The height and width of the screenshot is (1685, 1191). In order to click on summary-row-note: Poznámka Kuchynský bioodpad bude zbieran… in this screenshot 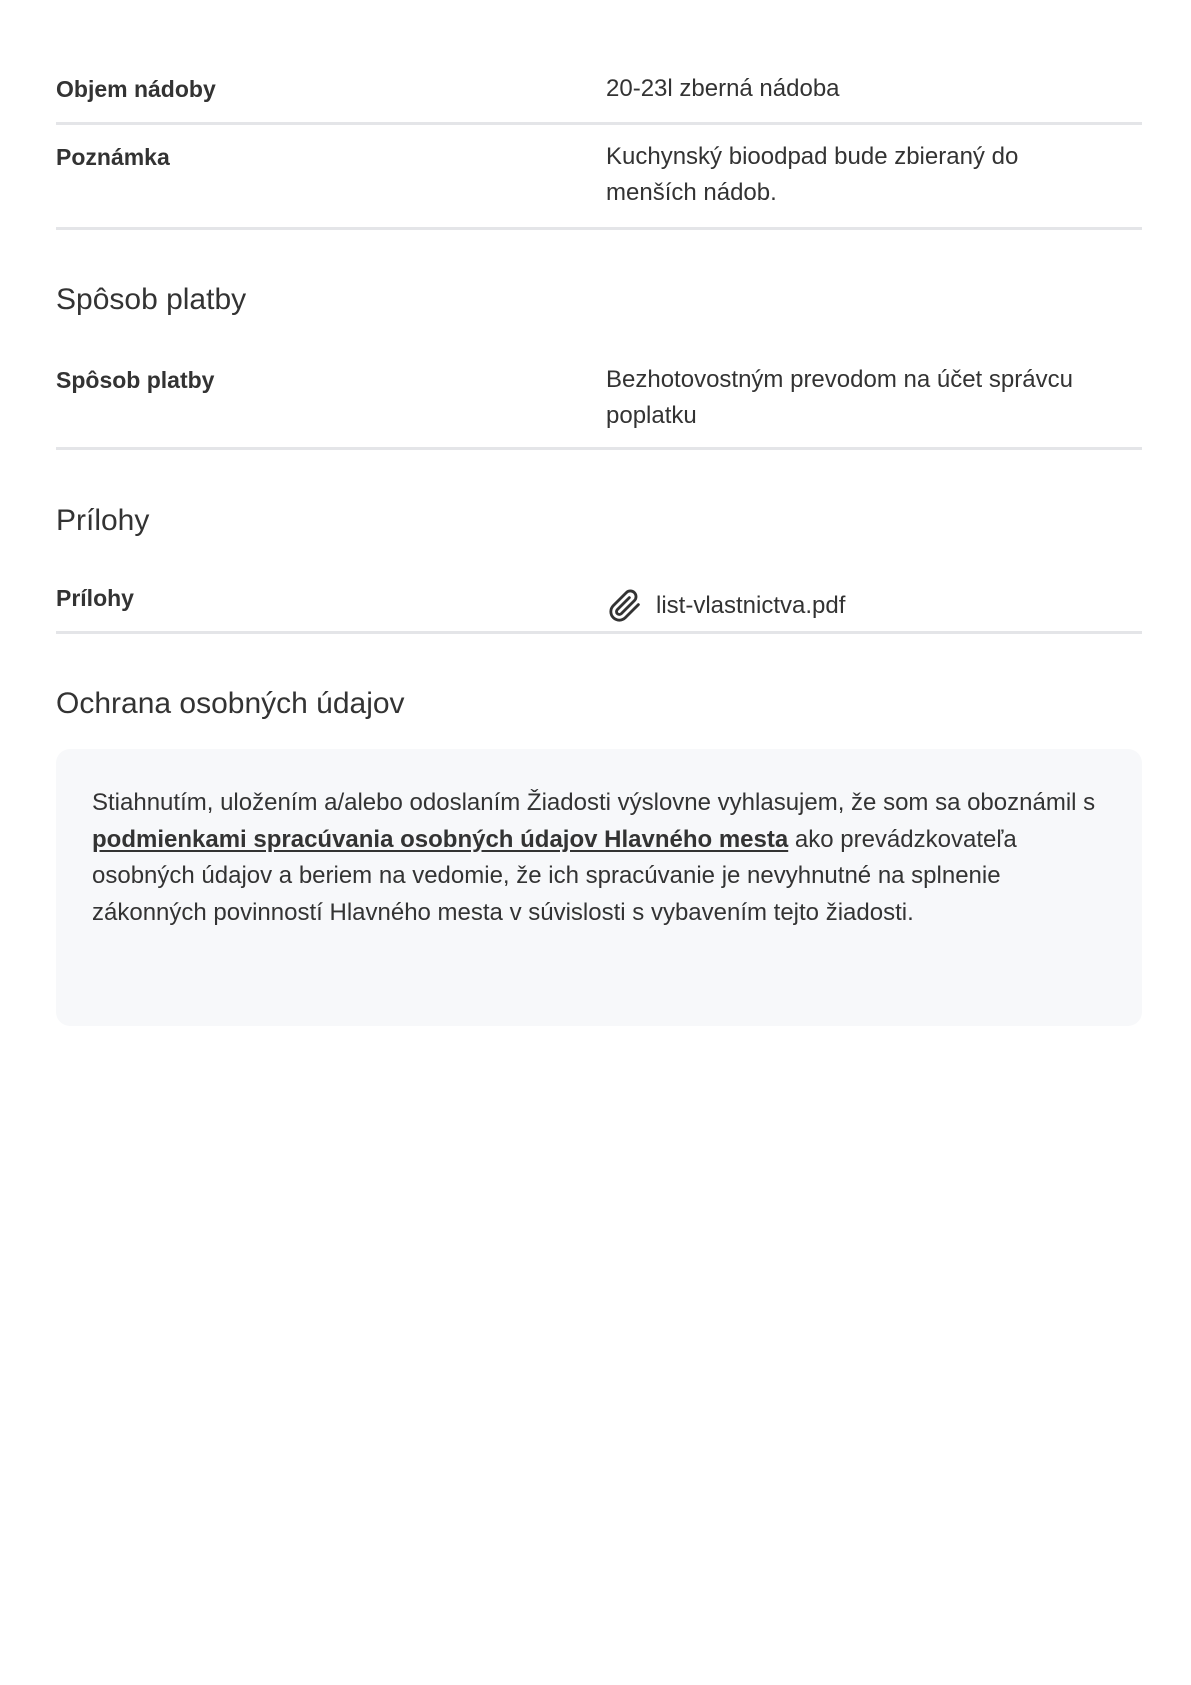, I will do `click(599, 177)`.